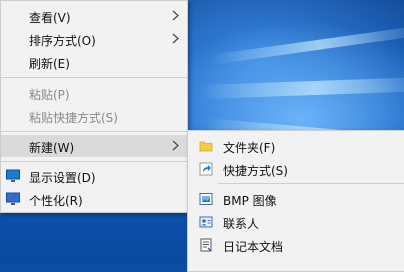  What do you see at coordinates (206, 245) in the screenshot?
I see `journal-document-icon` at bounding box center [206, 245].